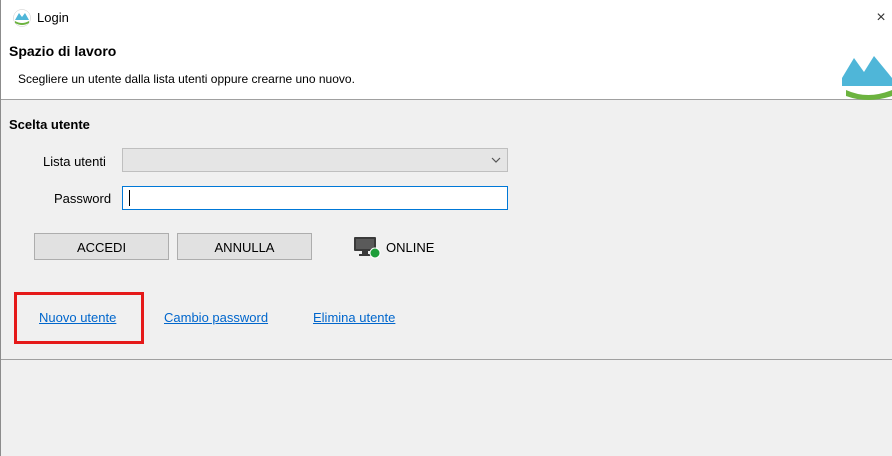  I want to click on delete-user-link: Elimina utente, so click(354, 317).